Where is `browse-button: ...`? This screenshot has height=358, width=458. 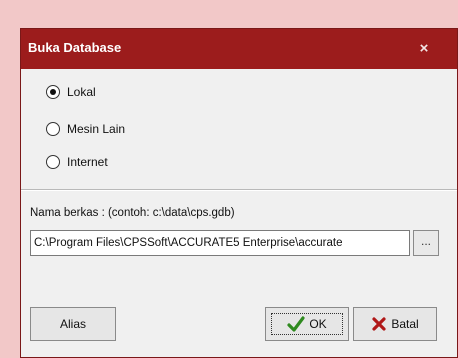
browse-button: ... is located at coordinates (426, 243).